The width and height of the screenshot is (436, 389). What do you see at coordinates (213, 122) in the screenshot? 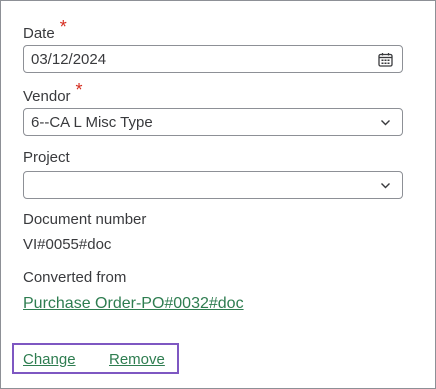
I see `vendor-select: 6--CA L Misc Type` at bounding box center [213, 122].